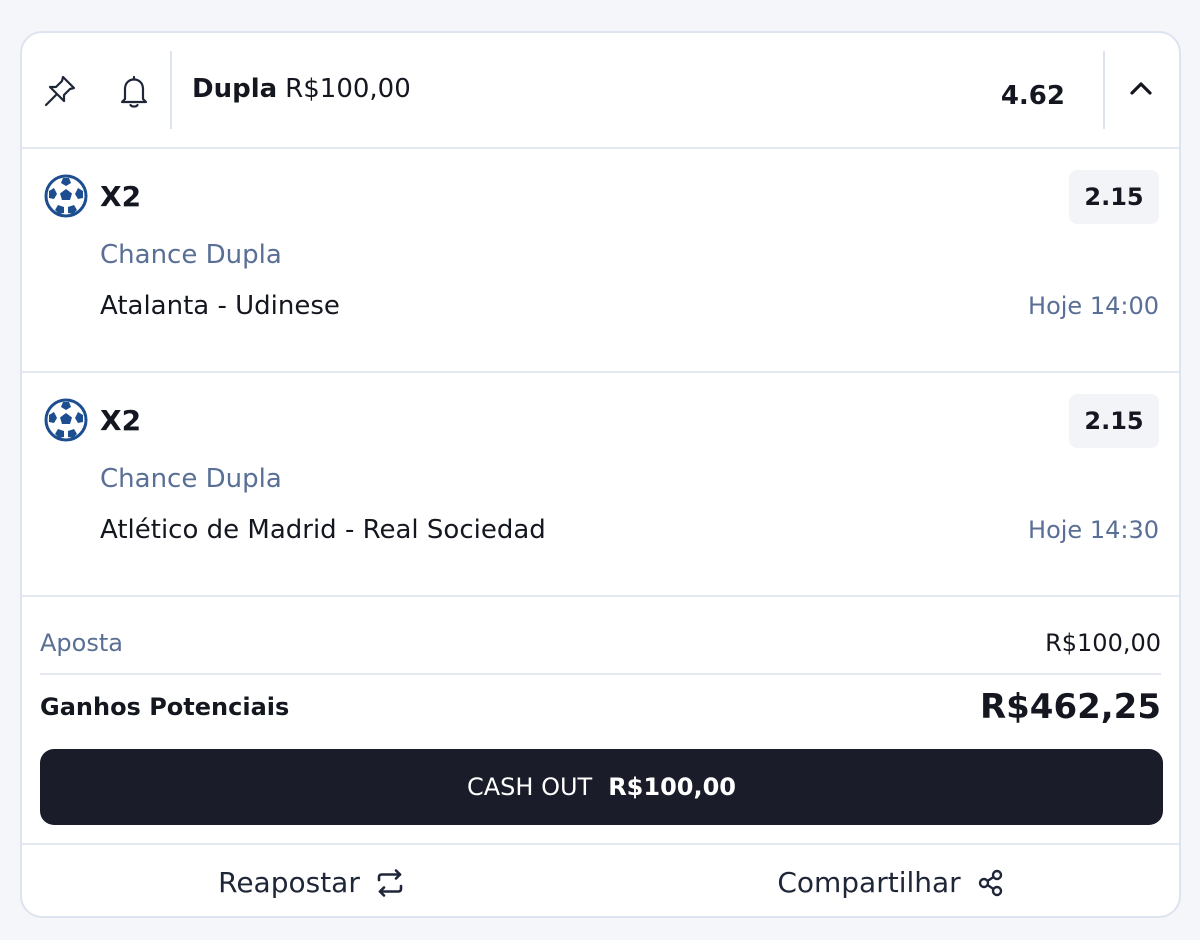 Image resolution: width=1200 pixels, height=940 pixels. I want to click on bet-footer: Reapostar Compartilhar, so click(600, 879).